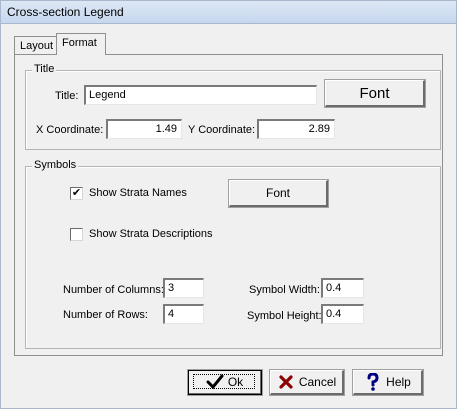 This screenshot has height=409, width=457. Describe the element at coordinates (278, 193) in the screenshot. I see `symbols-font-button: Font` at that location.